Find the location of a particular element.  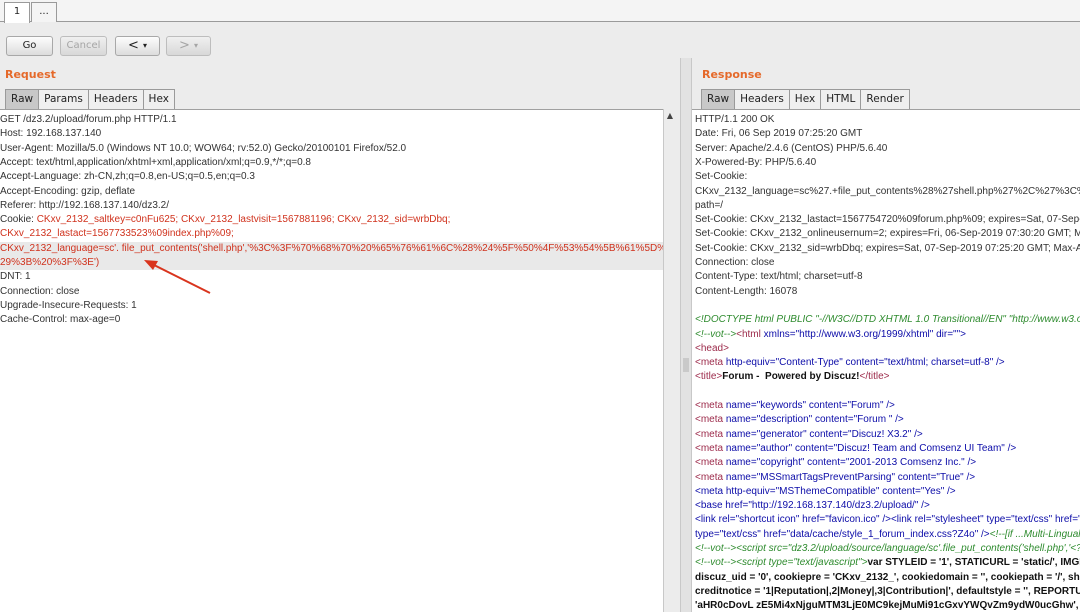

cancel-button: Cancel is located at coordinates (83, 46).